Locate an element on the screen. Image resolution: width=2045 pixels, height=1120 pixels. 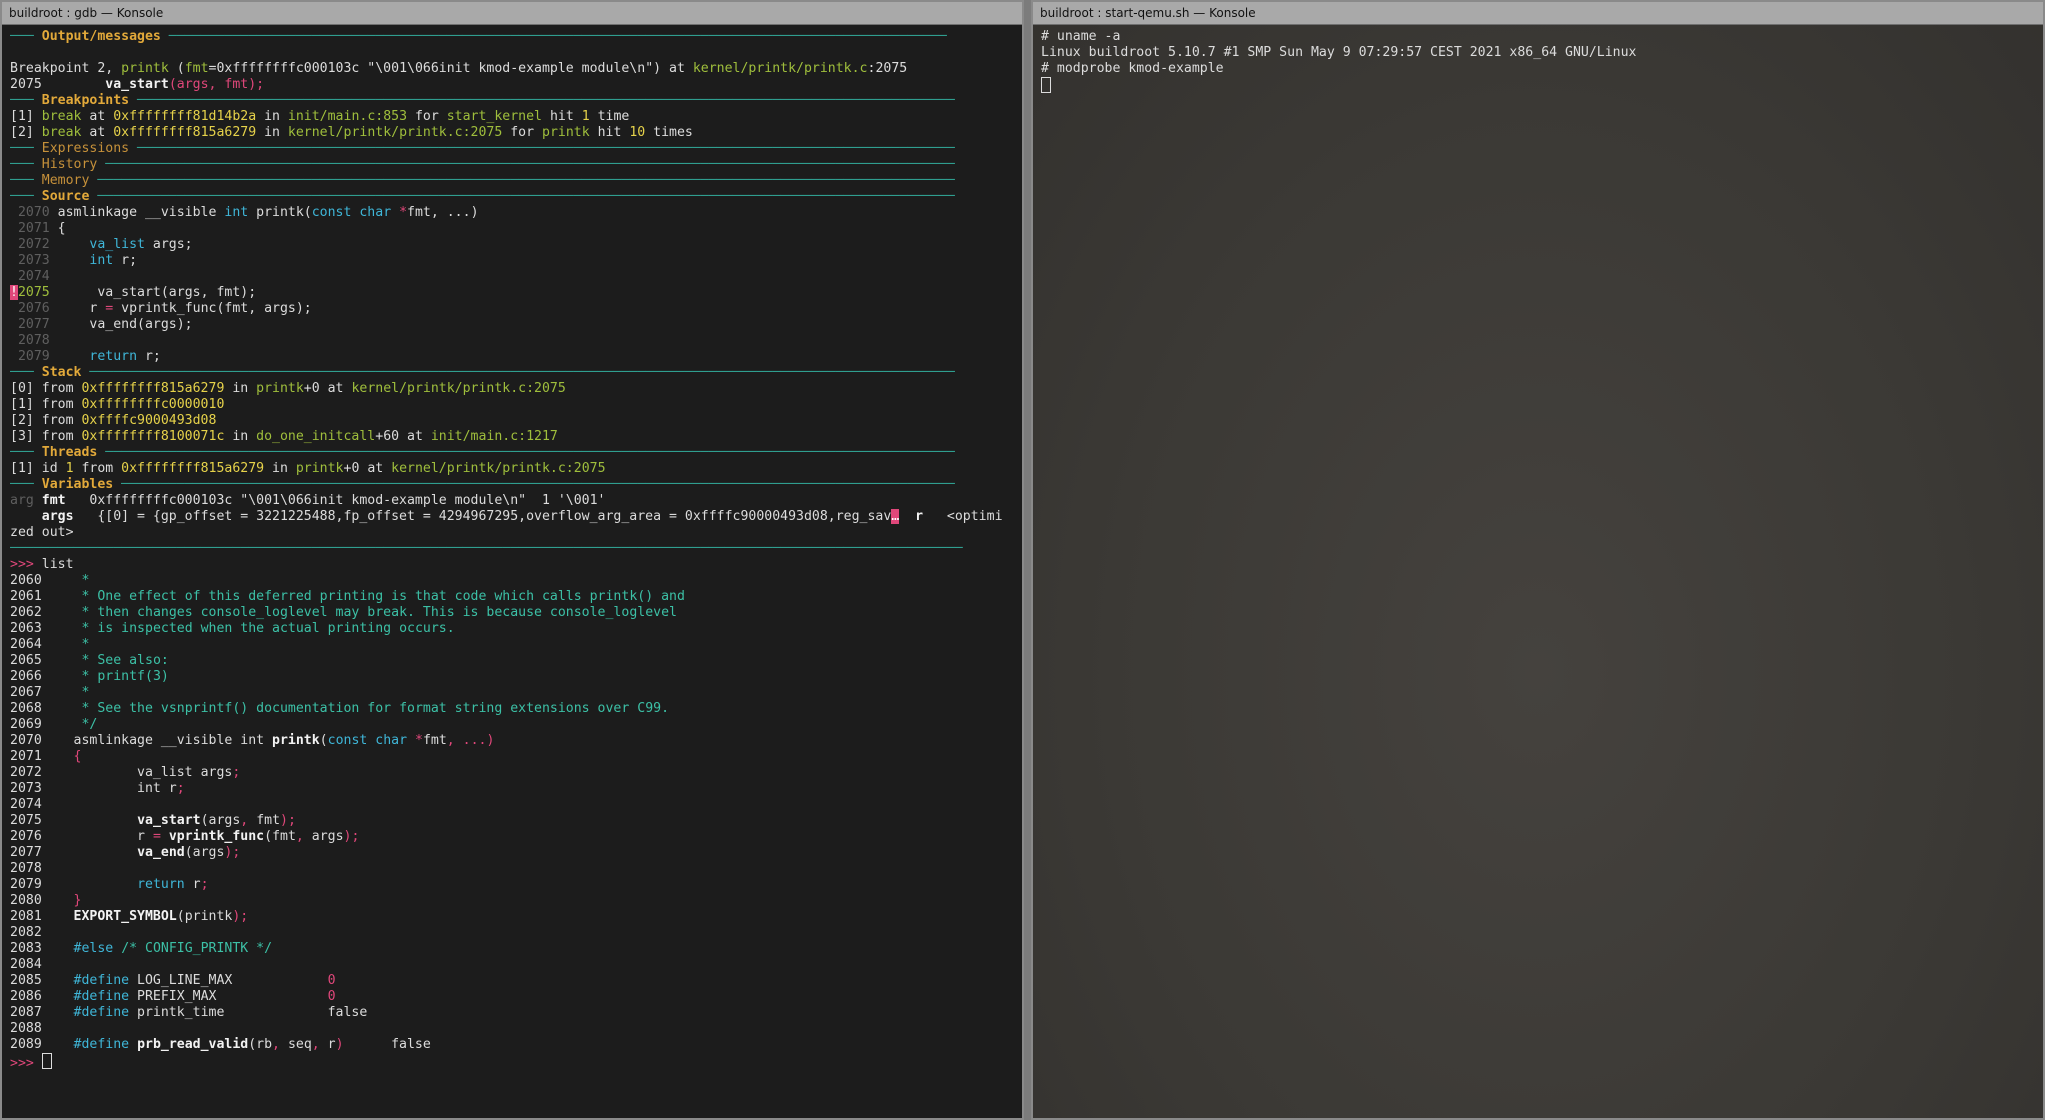
gdb-text-segment: 2076 r is located at coordinates (81, 836).